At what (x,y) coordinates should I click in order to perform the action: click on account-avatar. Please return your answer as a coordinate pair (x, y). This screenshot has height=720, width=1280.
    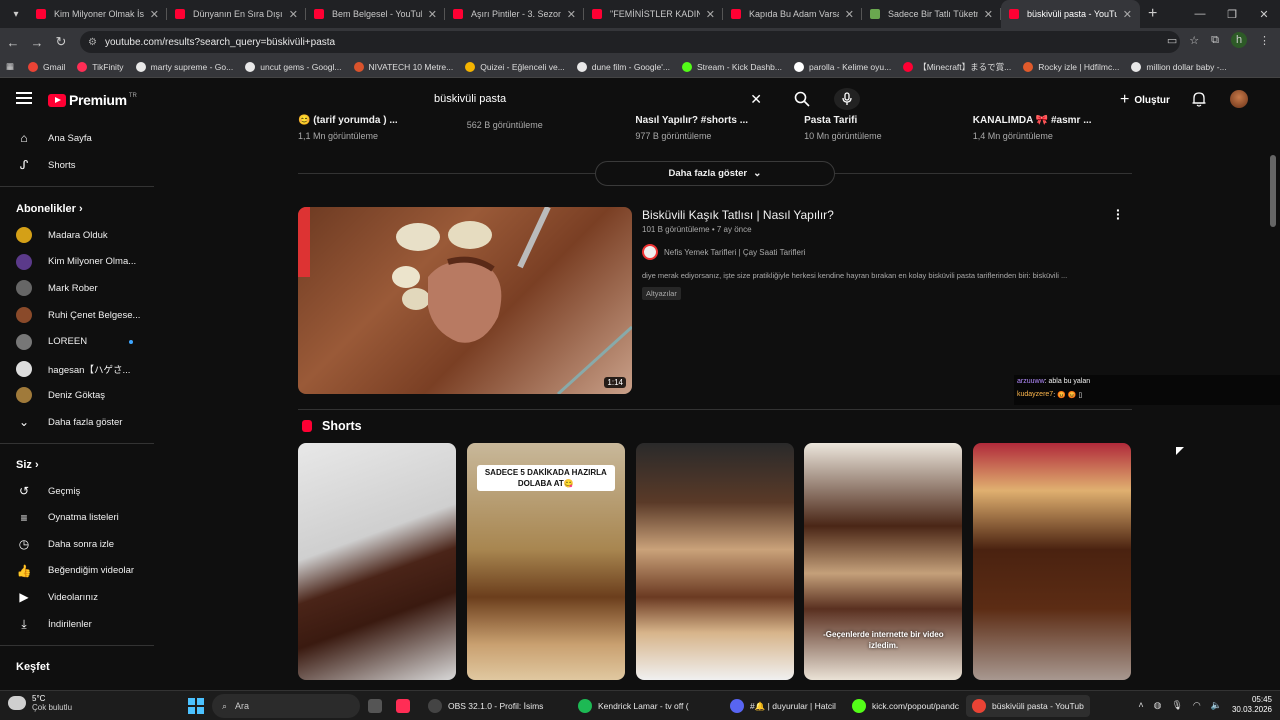
    Looking at the image, I should click on (1239, 99).